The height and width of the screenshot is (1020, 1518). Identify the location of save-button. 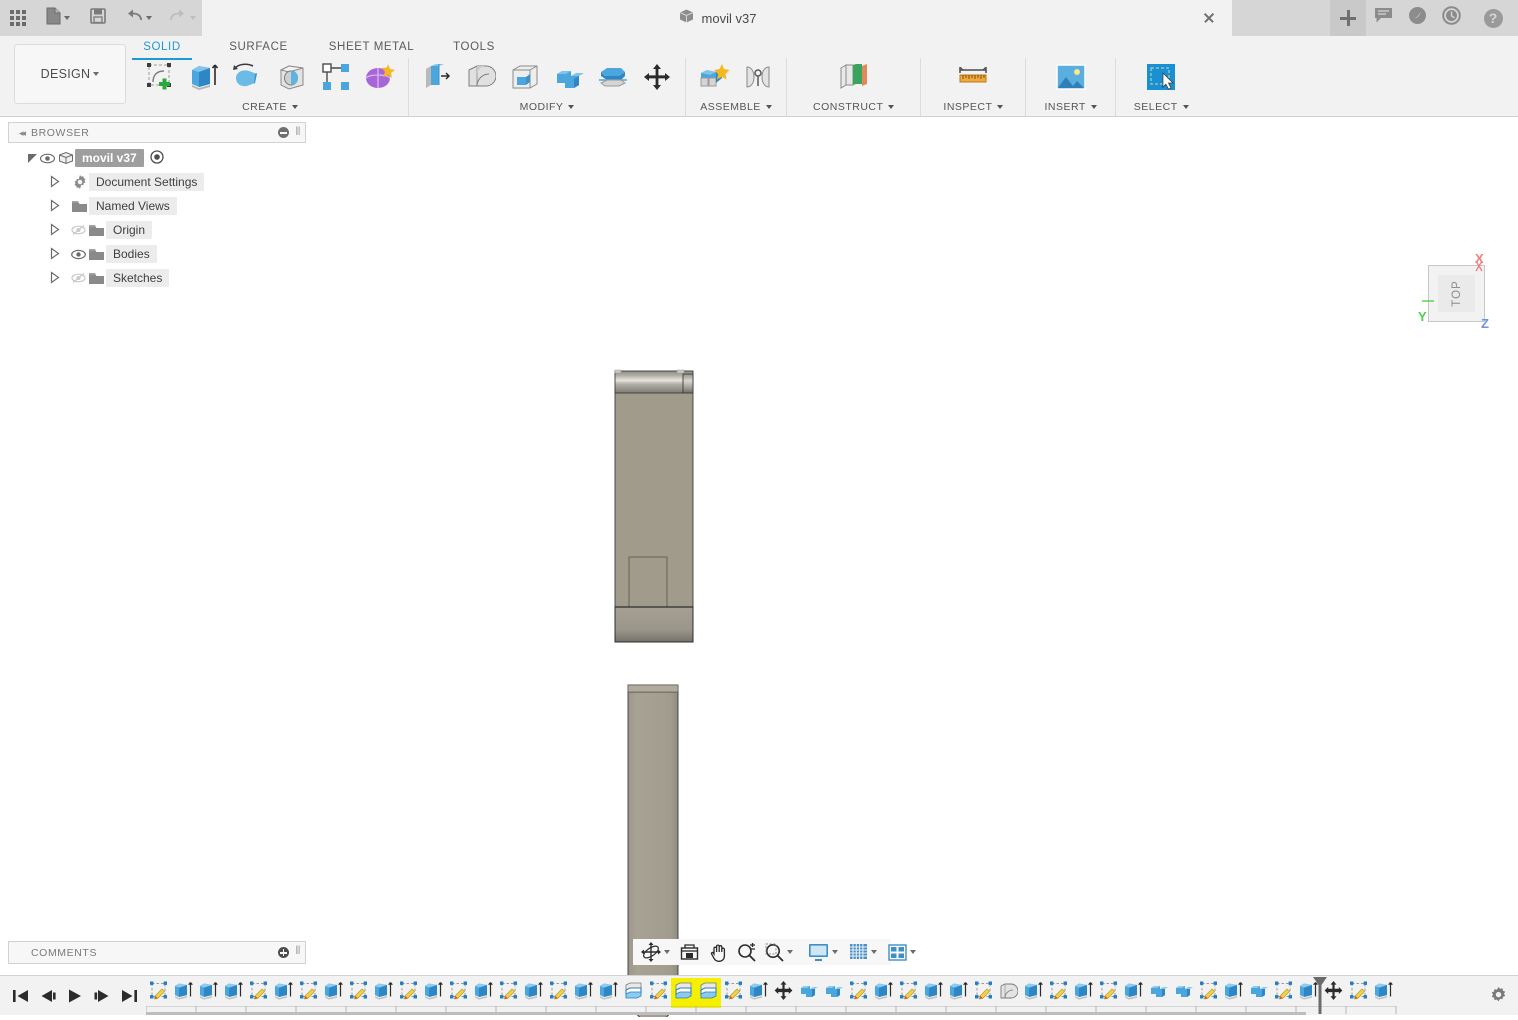
(98, 18).